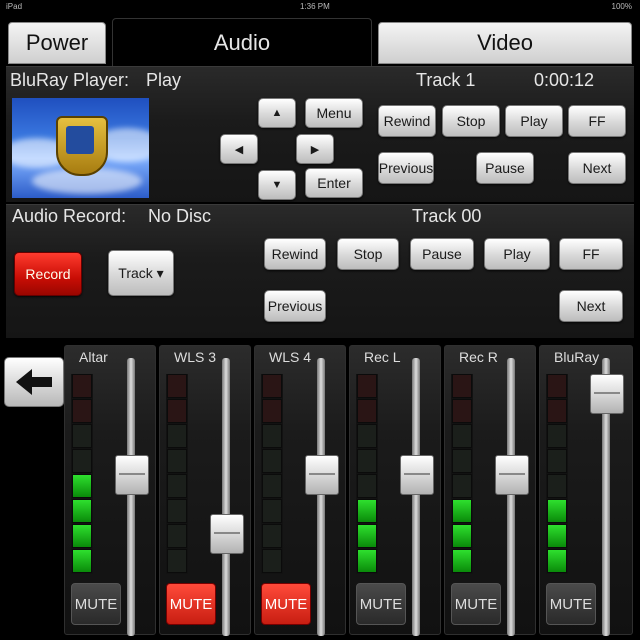 This screenshot has width=640, height=640. What do you see at coordinates (80, 148) in the screenshot?
I see `bluray-thumbnail` at bounding box center [80, 148].